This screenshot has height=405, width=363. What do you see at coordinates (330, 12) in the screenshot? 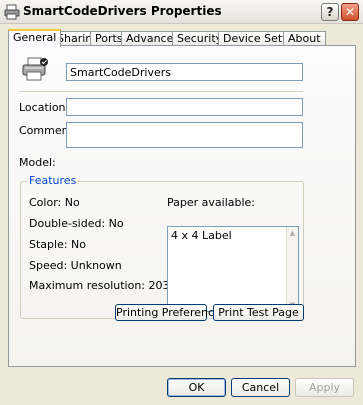
I see `help-button: ?` at bounding box center [330, 12].